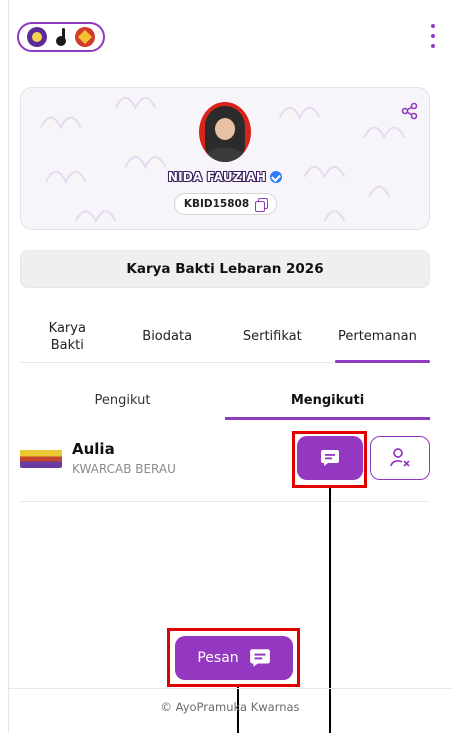 This screenshot has height=733, width=452. What do you see at coordinates (67, 337) in the screenshot?
I see `tab-karya-bakti: Karya Bakti` at bounding box center [67, 337].